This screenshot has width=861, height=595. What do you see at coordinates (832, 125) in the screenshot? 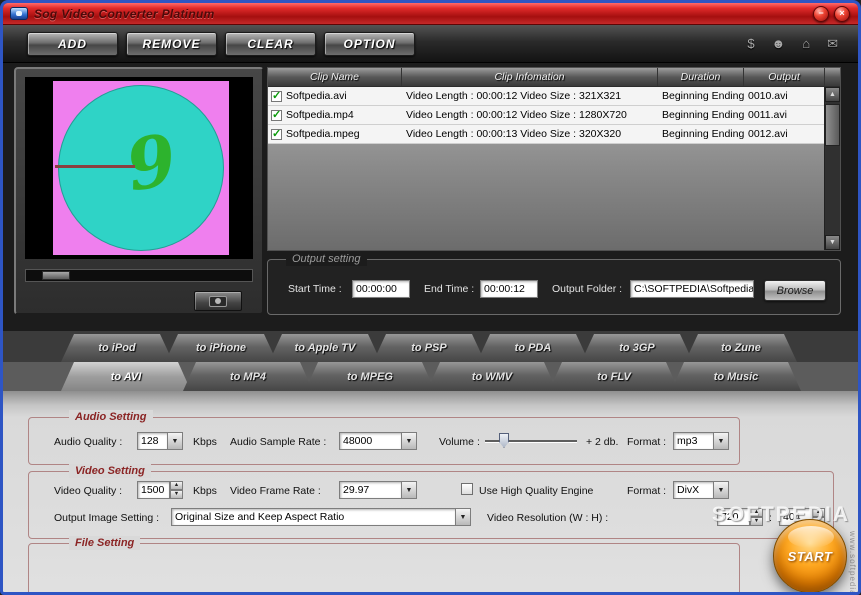
I see `scrollbar-thumb` at bounding box center [832, 125].